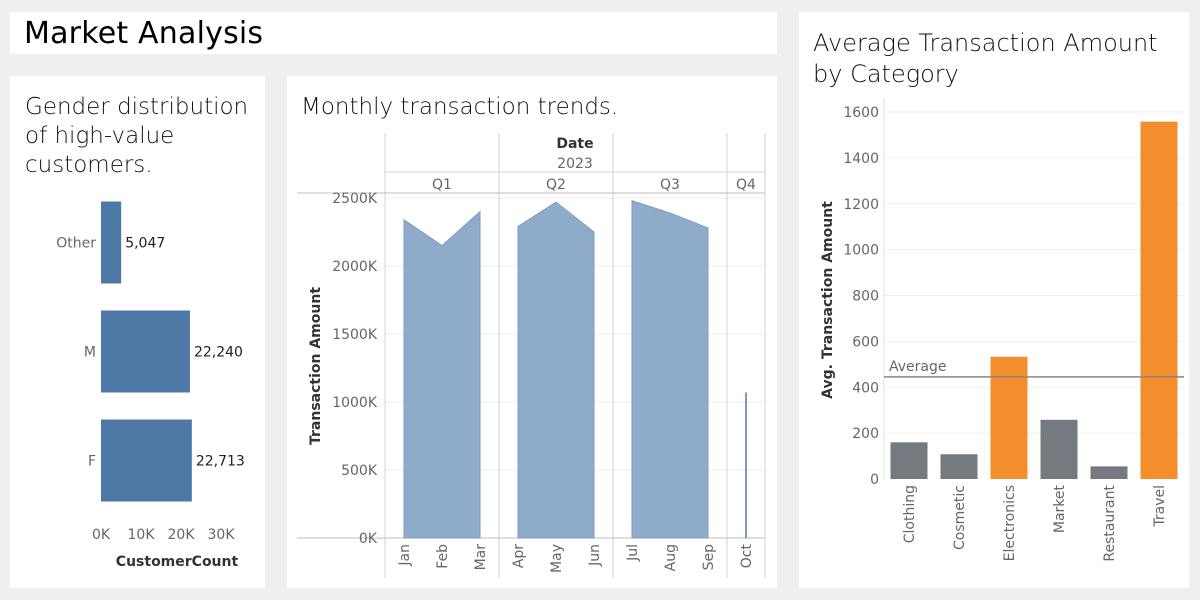  Describe the element at coordinates (918, 367) in the screenshot. I see `average-label: Average` at that location.